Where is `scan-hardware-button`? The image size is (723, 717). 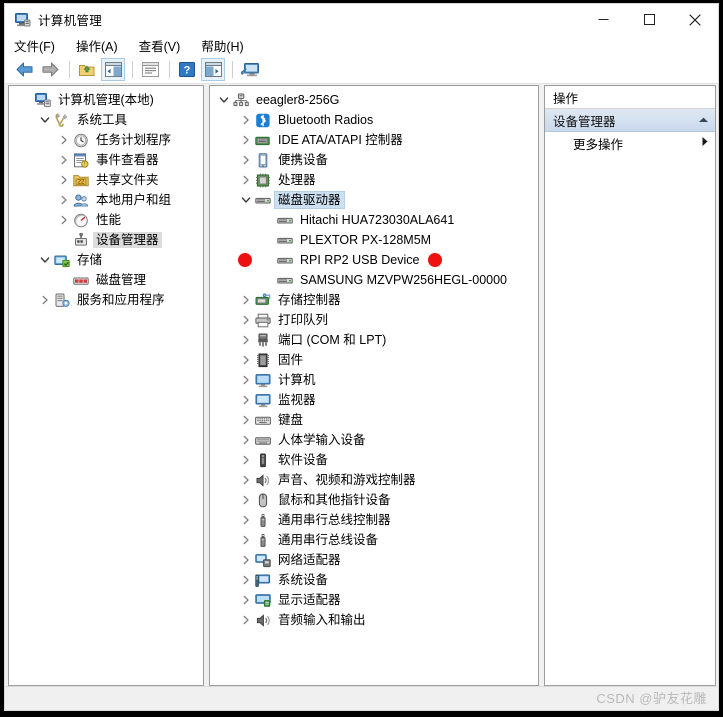 scan-hardware-button is located at coordinates (250, 69).